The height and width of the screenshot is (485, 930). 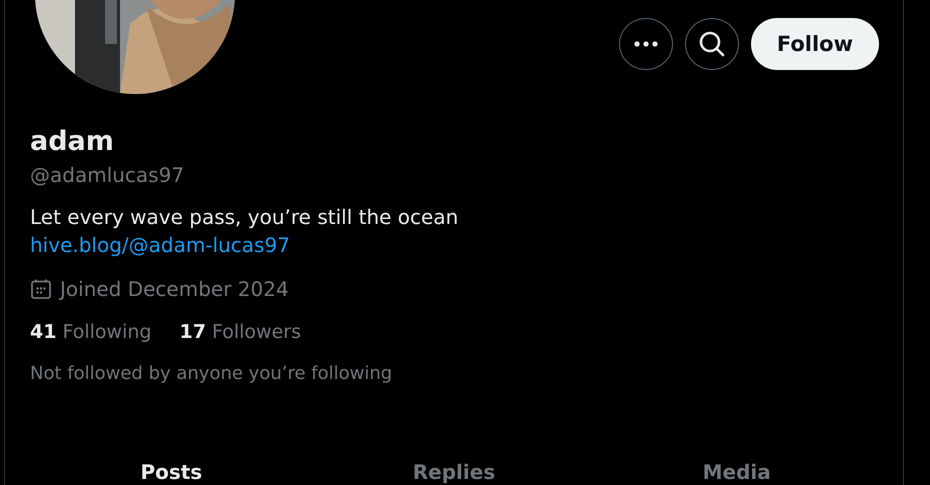 What do you see at coordinates (736, 472) in the screenshot?
I see `profile-tab: Media` at bounding box center [736, 472].